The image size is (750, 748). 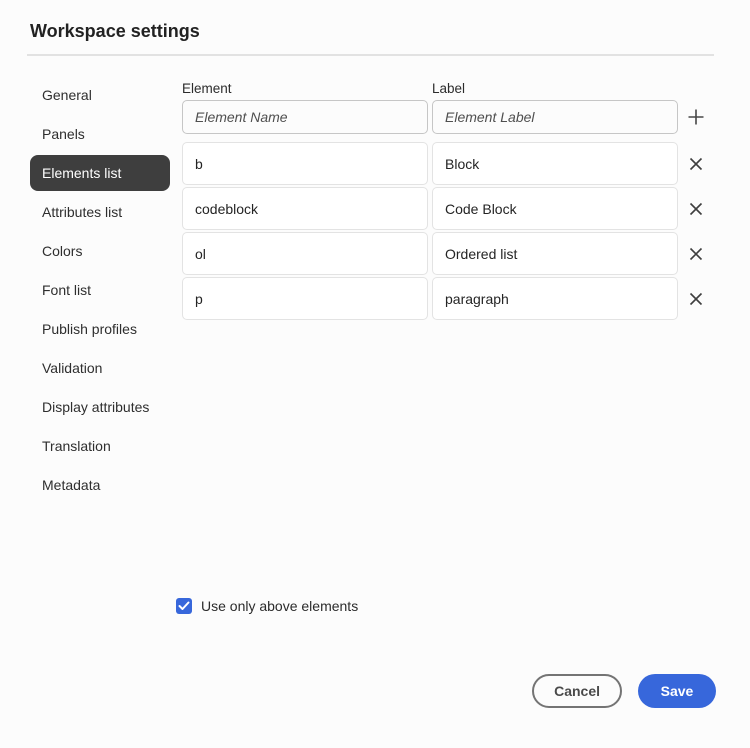 What do you see at coordinates (100, 173) in the screenshot?
I see `sidebar-item-elements-list: Elements list` at bounding box center [100, 173].